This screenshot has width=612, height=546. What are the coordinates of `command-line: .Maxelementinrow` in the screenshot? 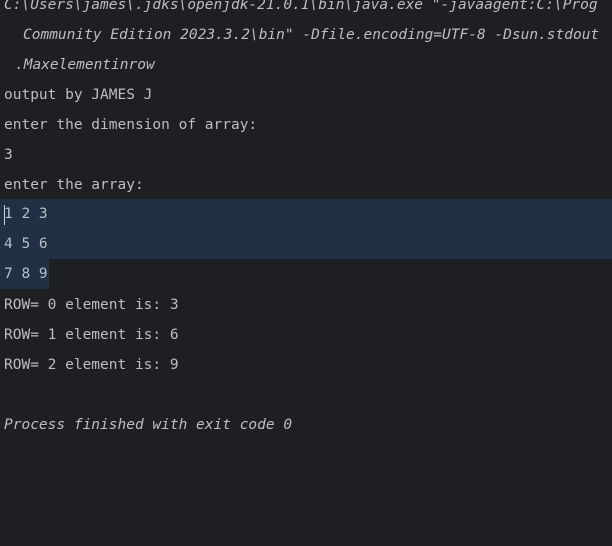 It's located at (85, 65).